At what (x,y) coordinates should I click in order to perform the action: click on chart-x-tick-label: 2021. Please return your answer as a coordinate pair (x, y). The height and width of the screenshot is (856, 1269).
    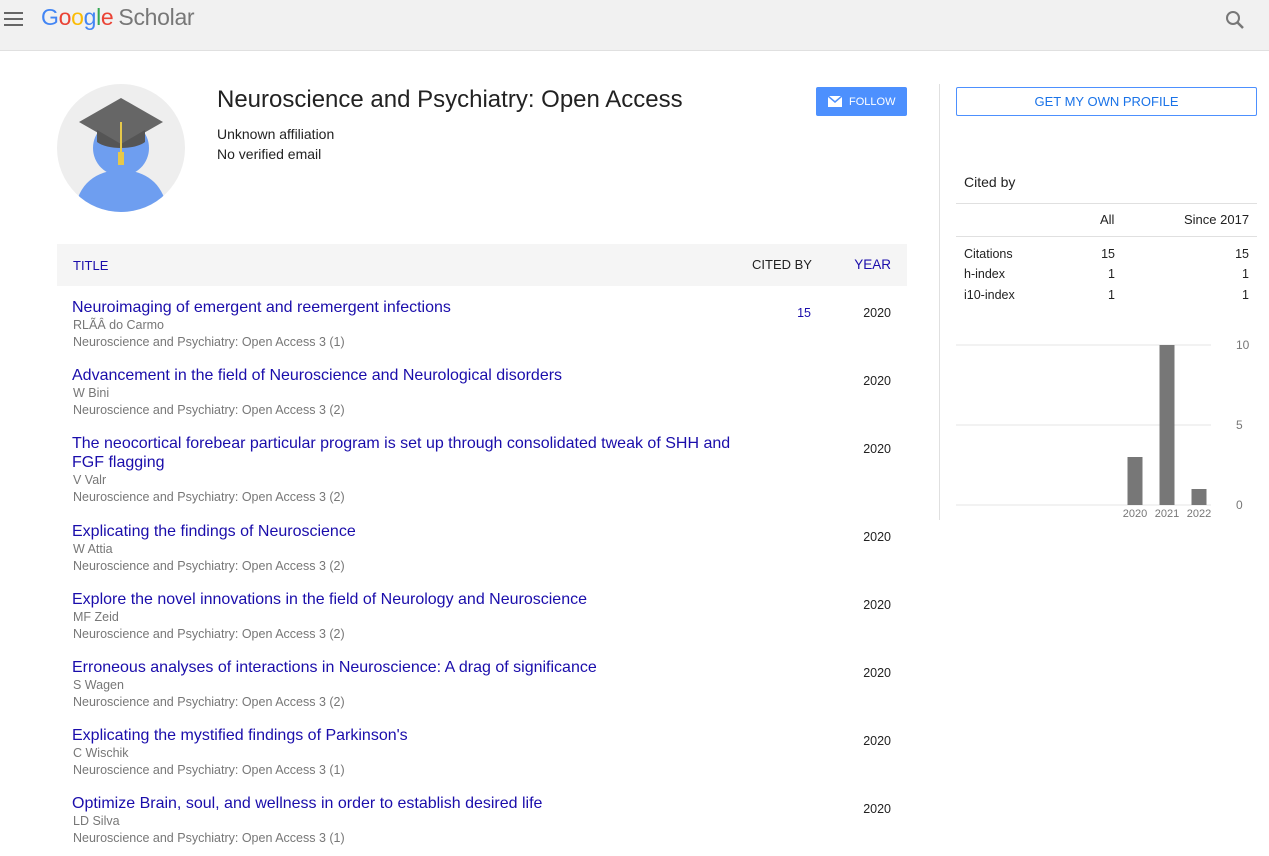
    Looking at the image, I should click on (1167, 514).